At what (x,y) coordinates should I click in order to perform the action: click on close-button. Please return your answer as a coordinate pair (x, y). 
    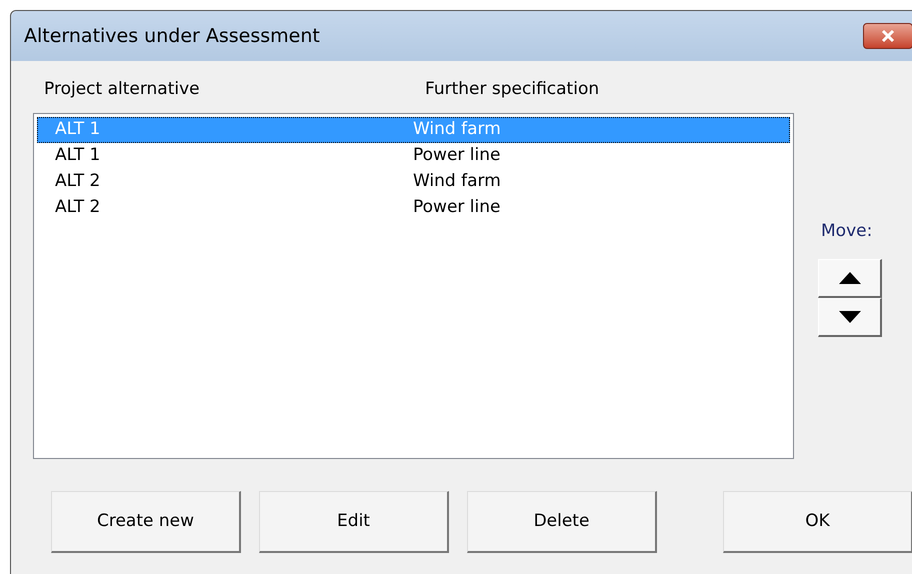
    Looking at the image, I should click on (887, 36).